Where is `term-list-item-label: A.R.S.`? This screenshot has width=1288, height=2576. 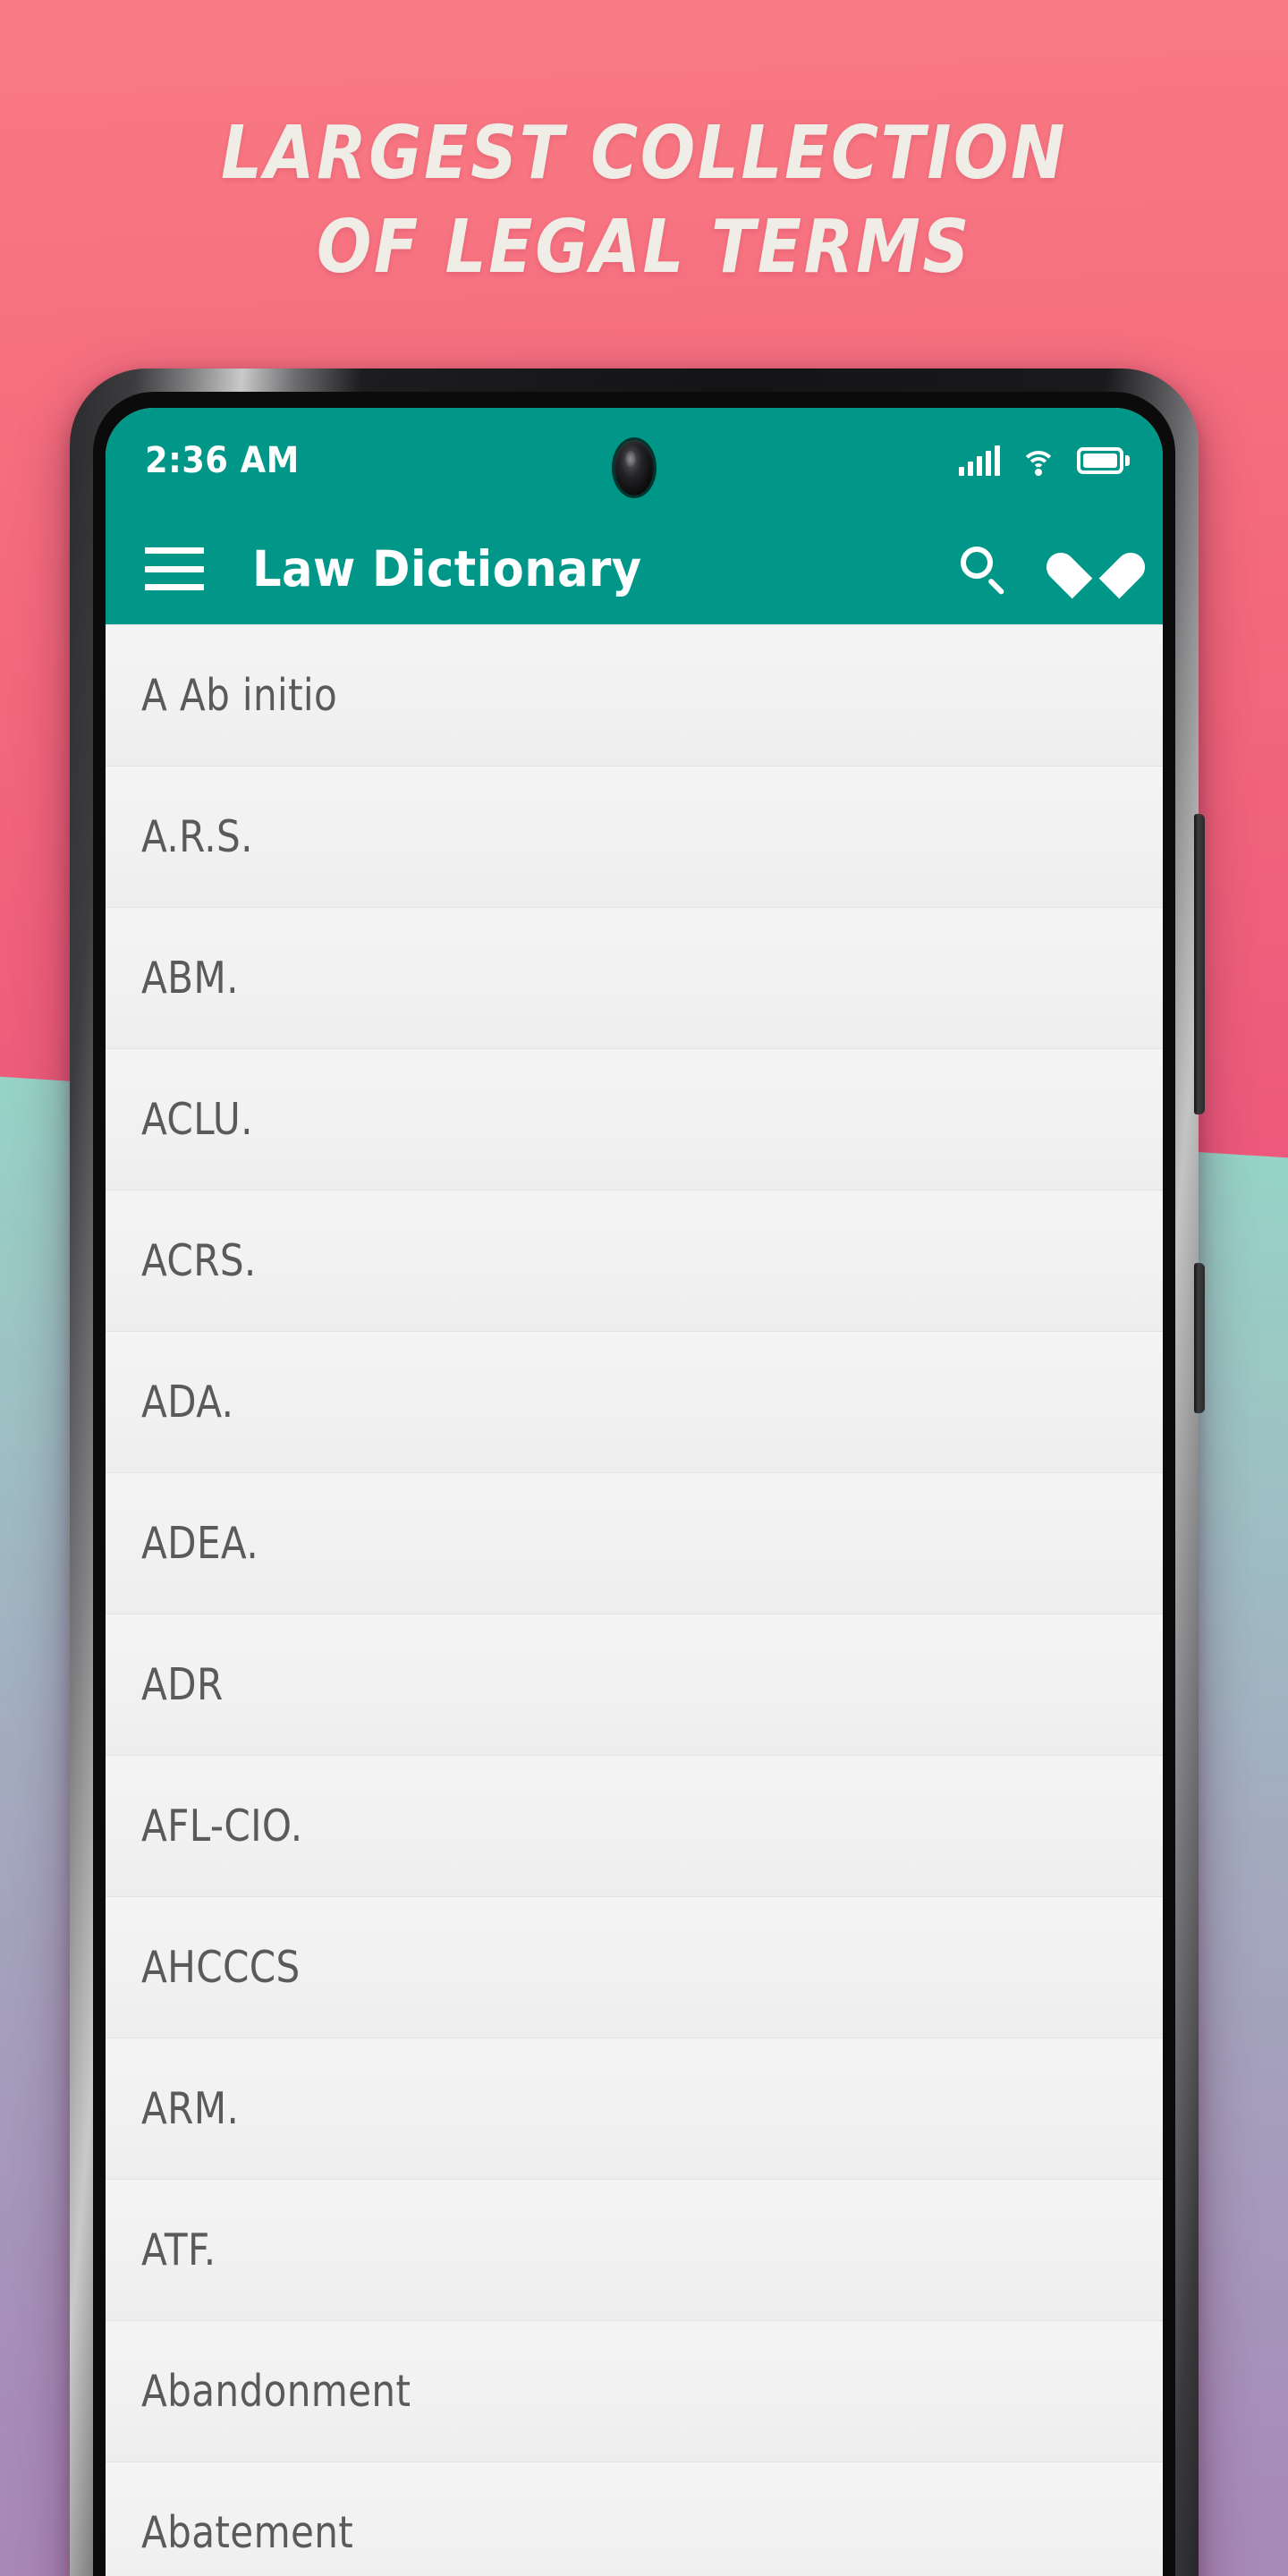
term-list-item-label: A.R.S. is located at coordinates (197, 836).